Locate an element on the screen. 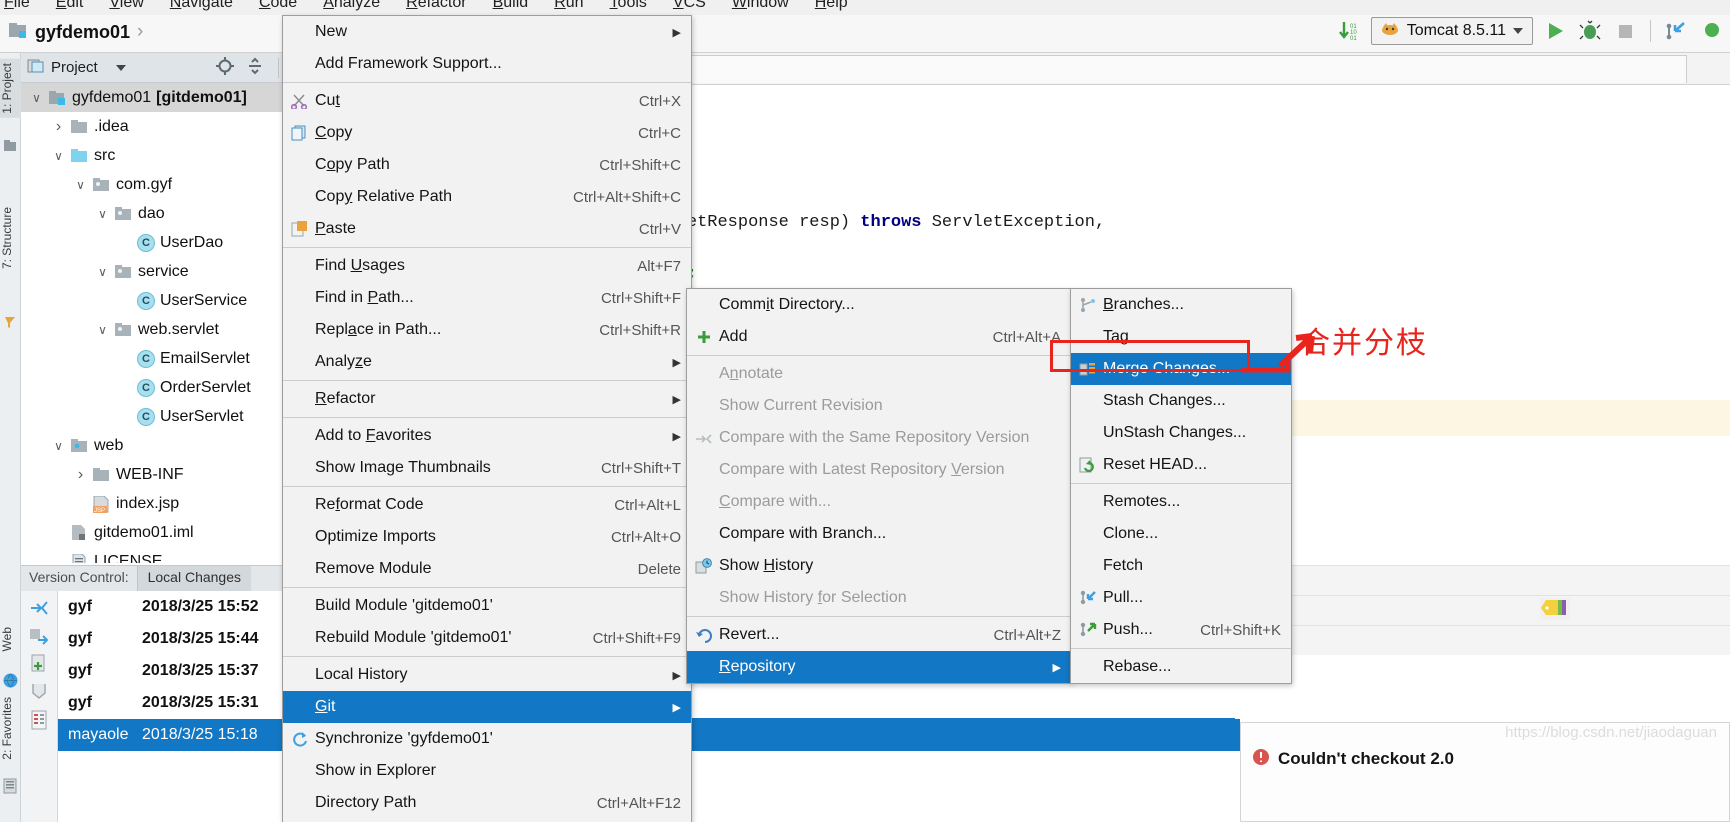 Image resolution: width=1730 pixels, height=822 pixels. sidebar-item-project: 1: Project is located at coordinates (10, 88).